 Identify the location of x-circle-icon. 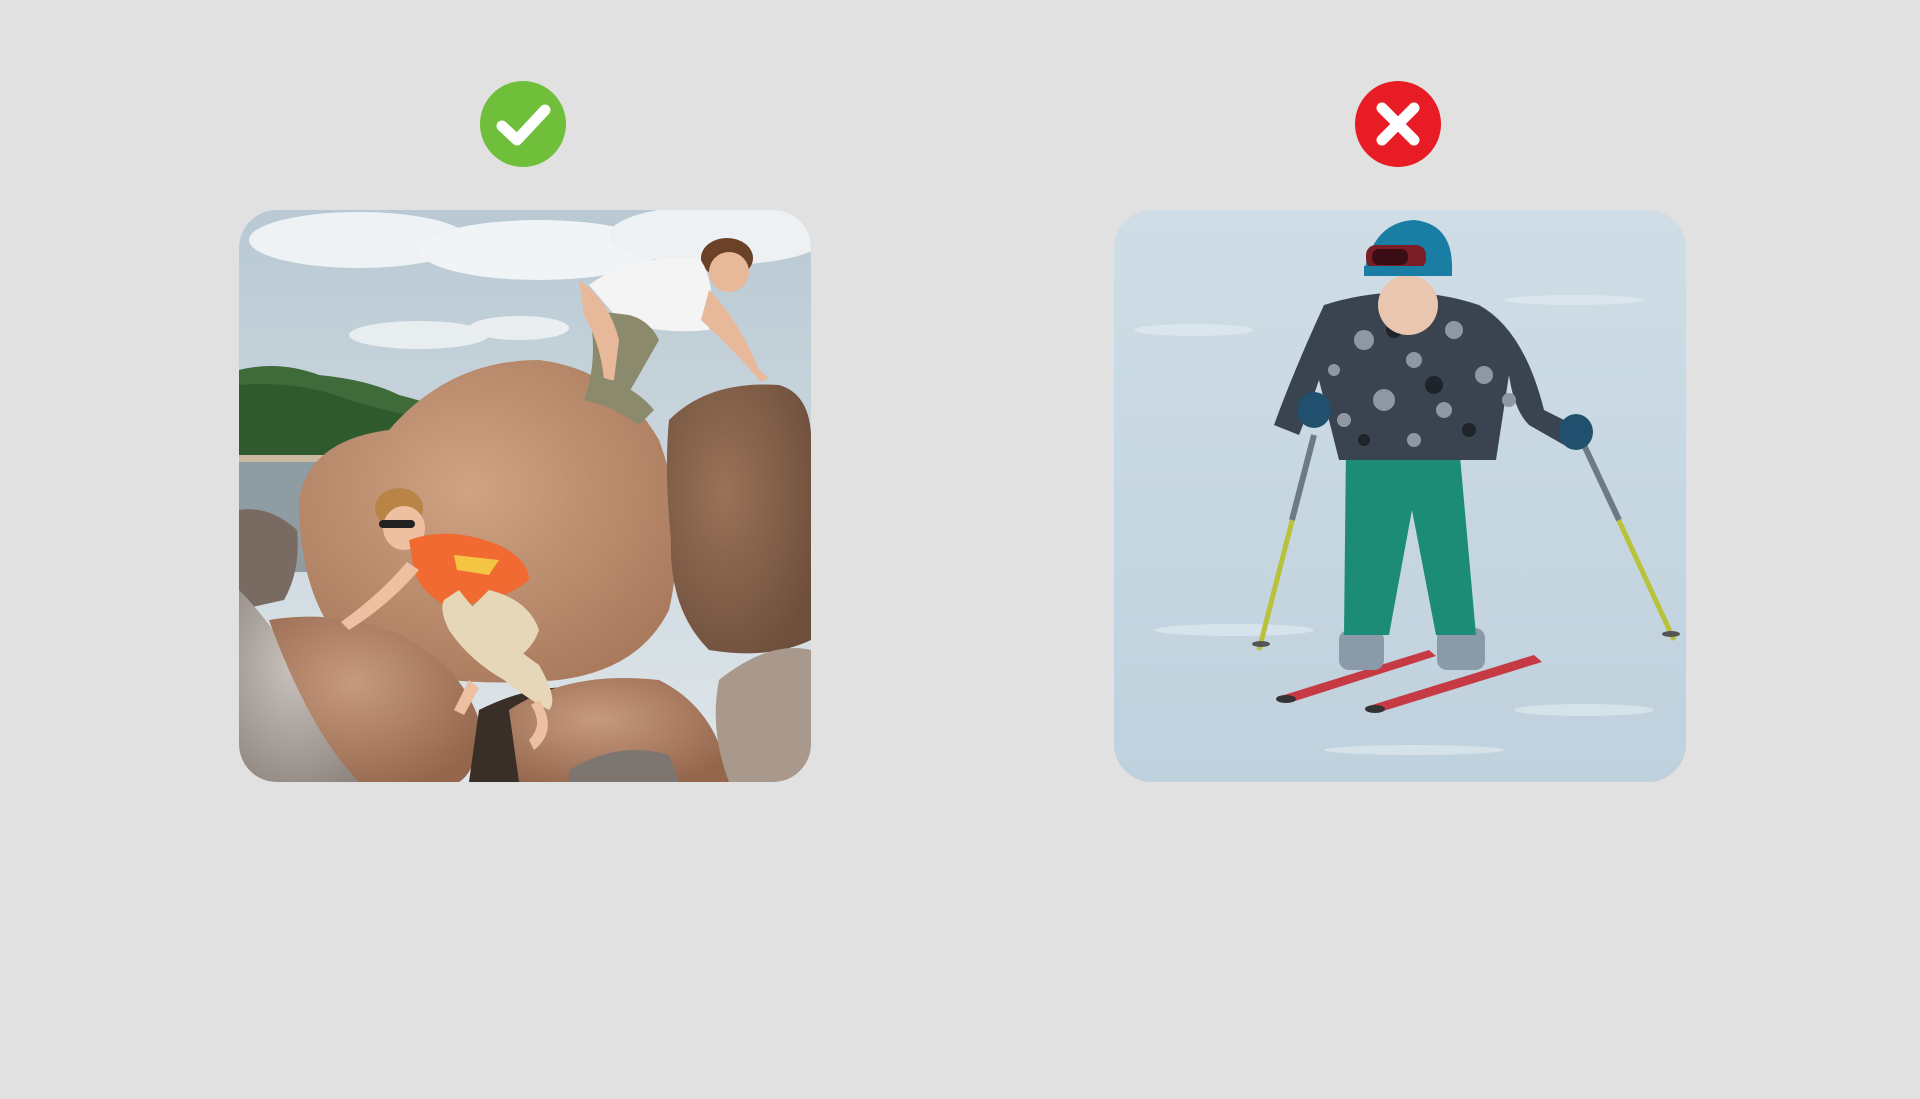
(1398, 124).